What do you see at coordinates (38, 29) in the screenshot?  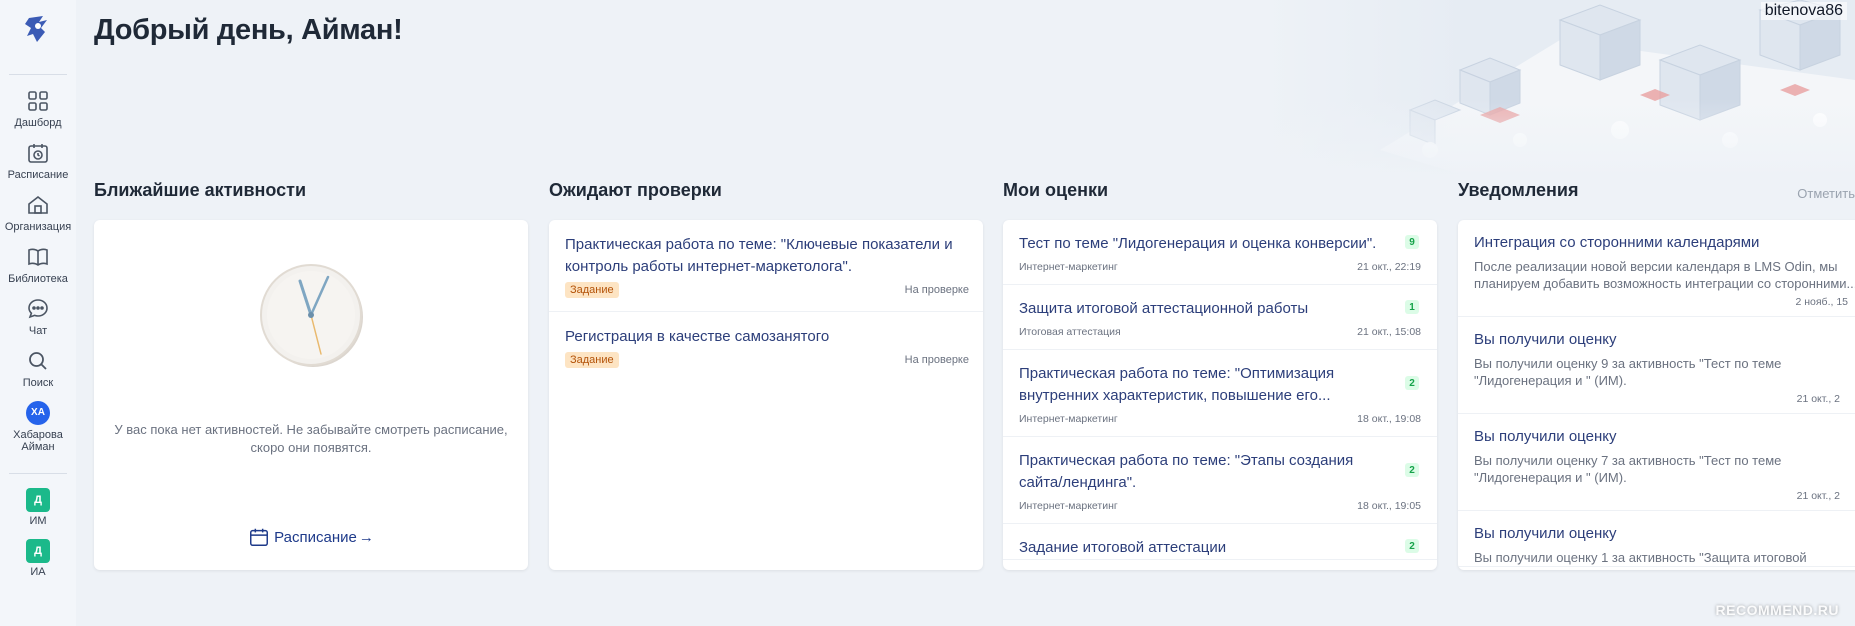 I see `logo-icon` at bounding box center [38, 29].